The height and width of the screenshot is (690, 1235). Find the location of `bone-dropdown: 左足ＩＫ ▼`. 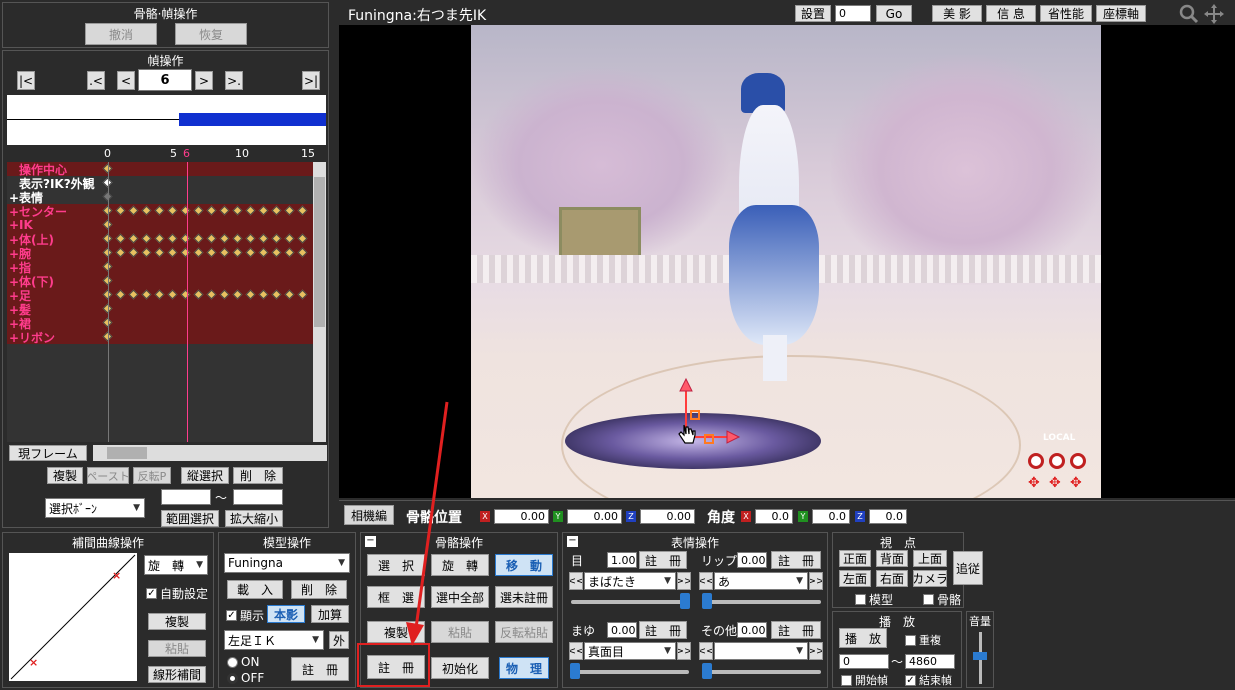

bone-dropdown: 左足ＩＫ ▼ is located at coordinates (274, 640).